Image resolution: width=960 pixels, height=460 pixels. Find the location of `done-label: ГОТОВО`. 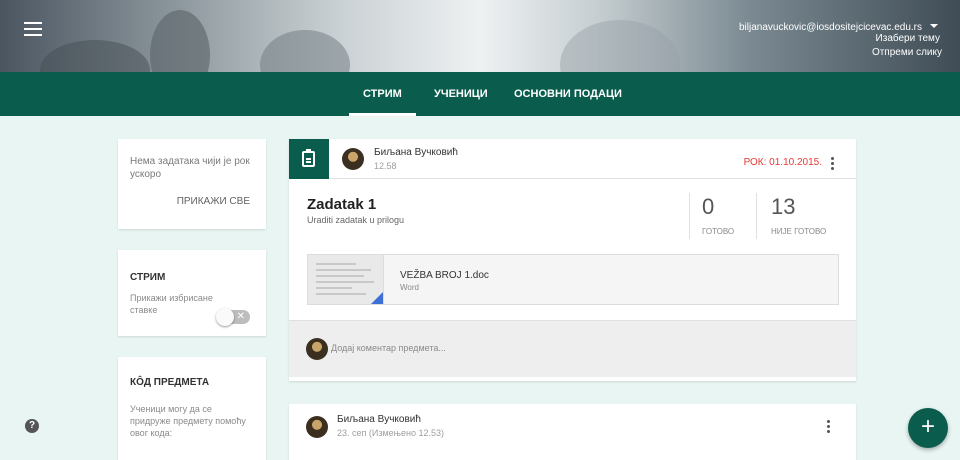

done-label: ГОТОВО is located at coordinates (718, 231).